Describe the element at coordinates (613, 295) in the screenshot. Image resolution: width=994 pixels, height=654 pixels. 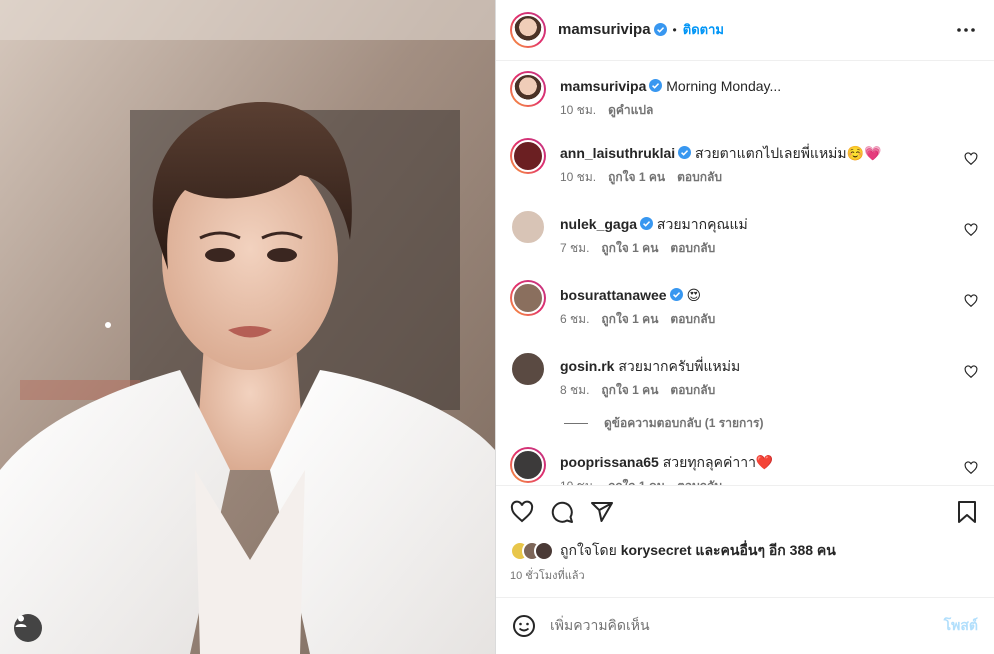
I see `commenter-username: bosurattanawee` at that location.